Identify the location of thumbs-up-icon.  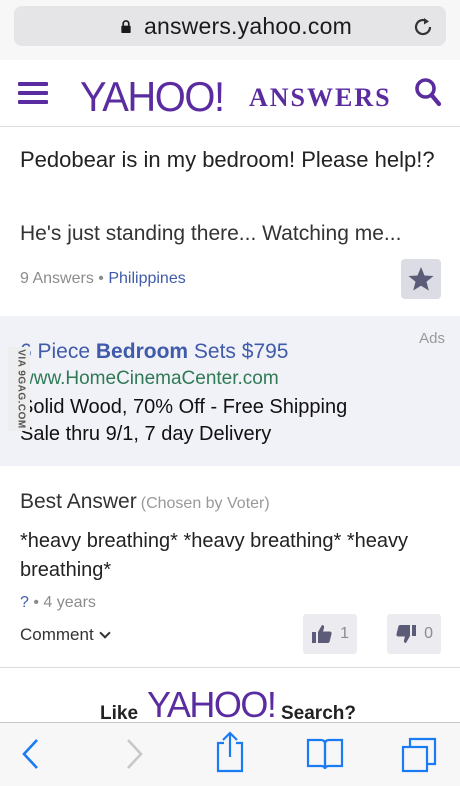
(322, 634).